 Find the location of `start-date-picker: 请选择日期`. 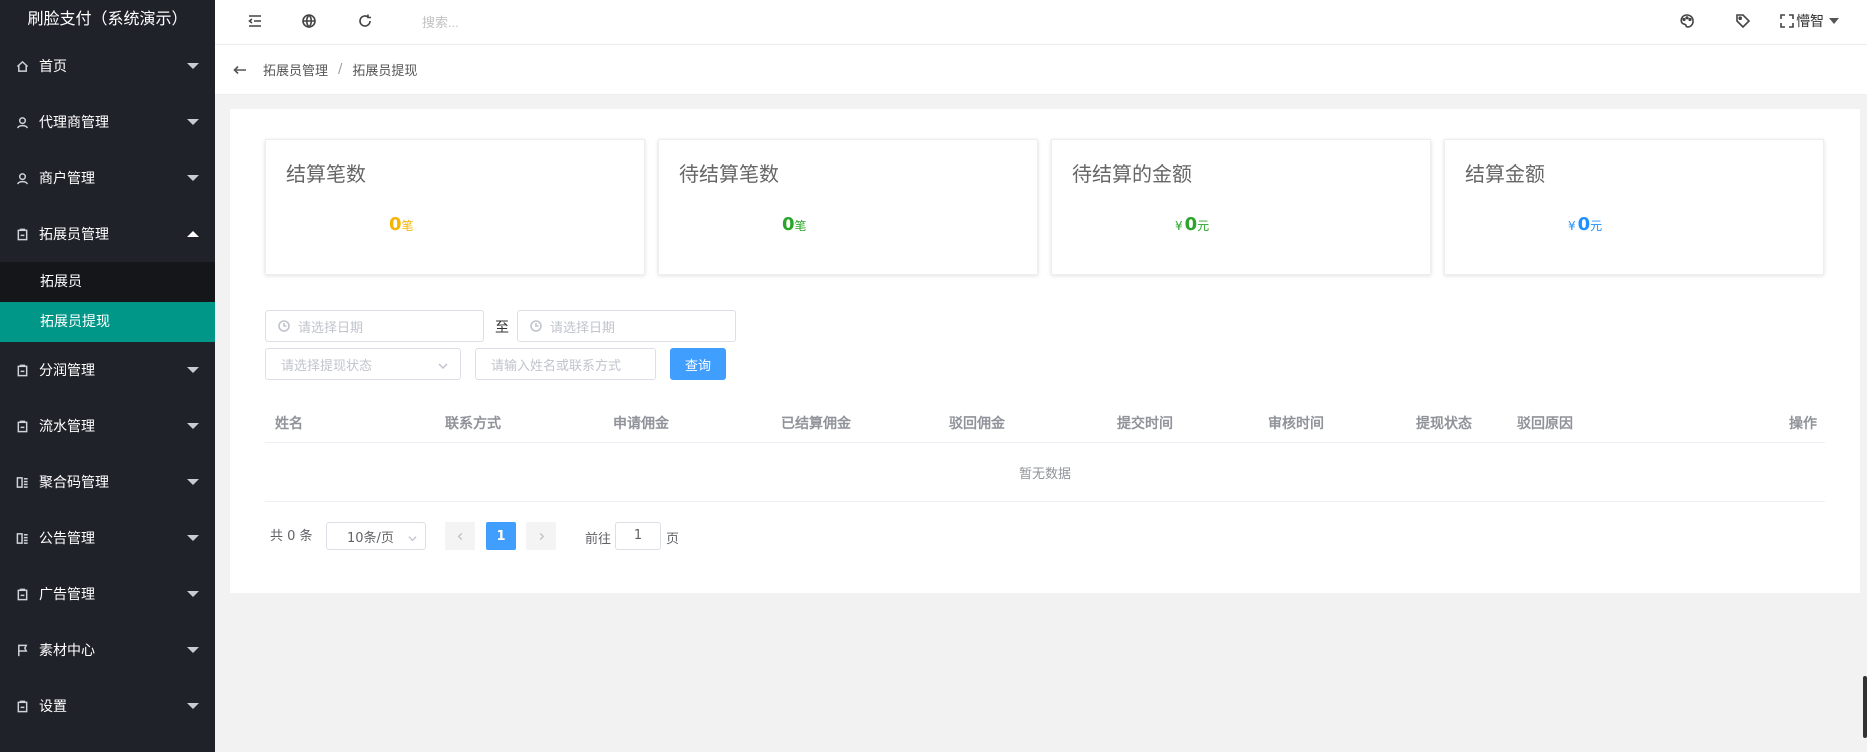

start-date-picker: 请选择日期 is located at coordinates (374, 326).